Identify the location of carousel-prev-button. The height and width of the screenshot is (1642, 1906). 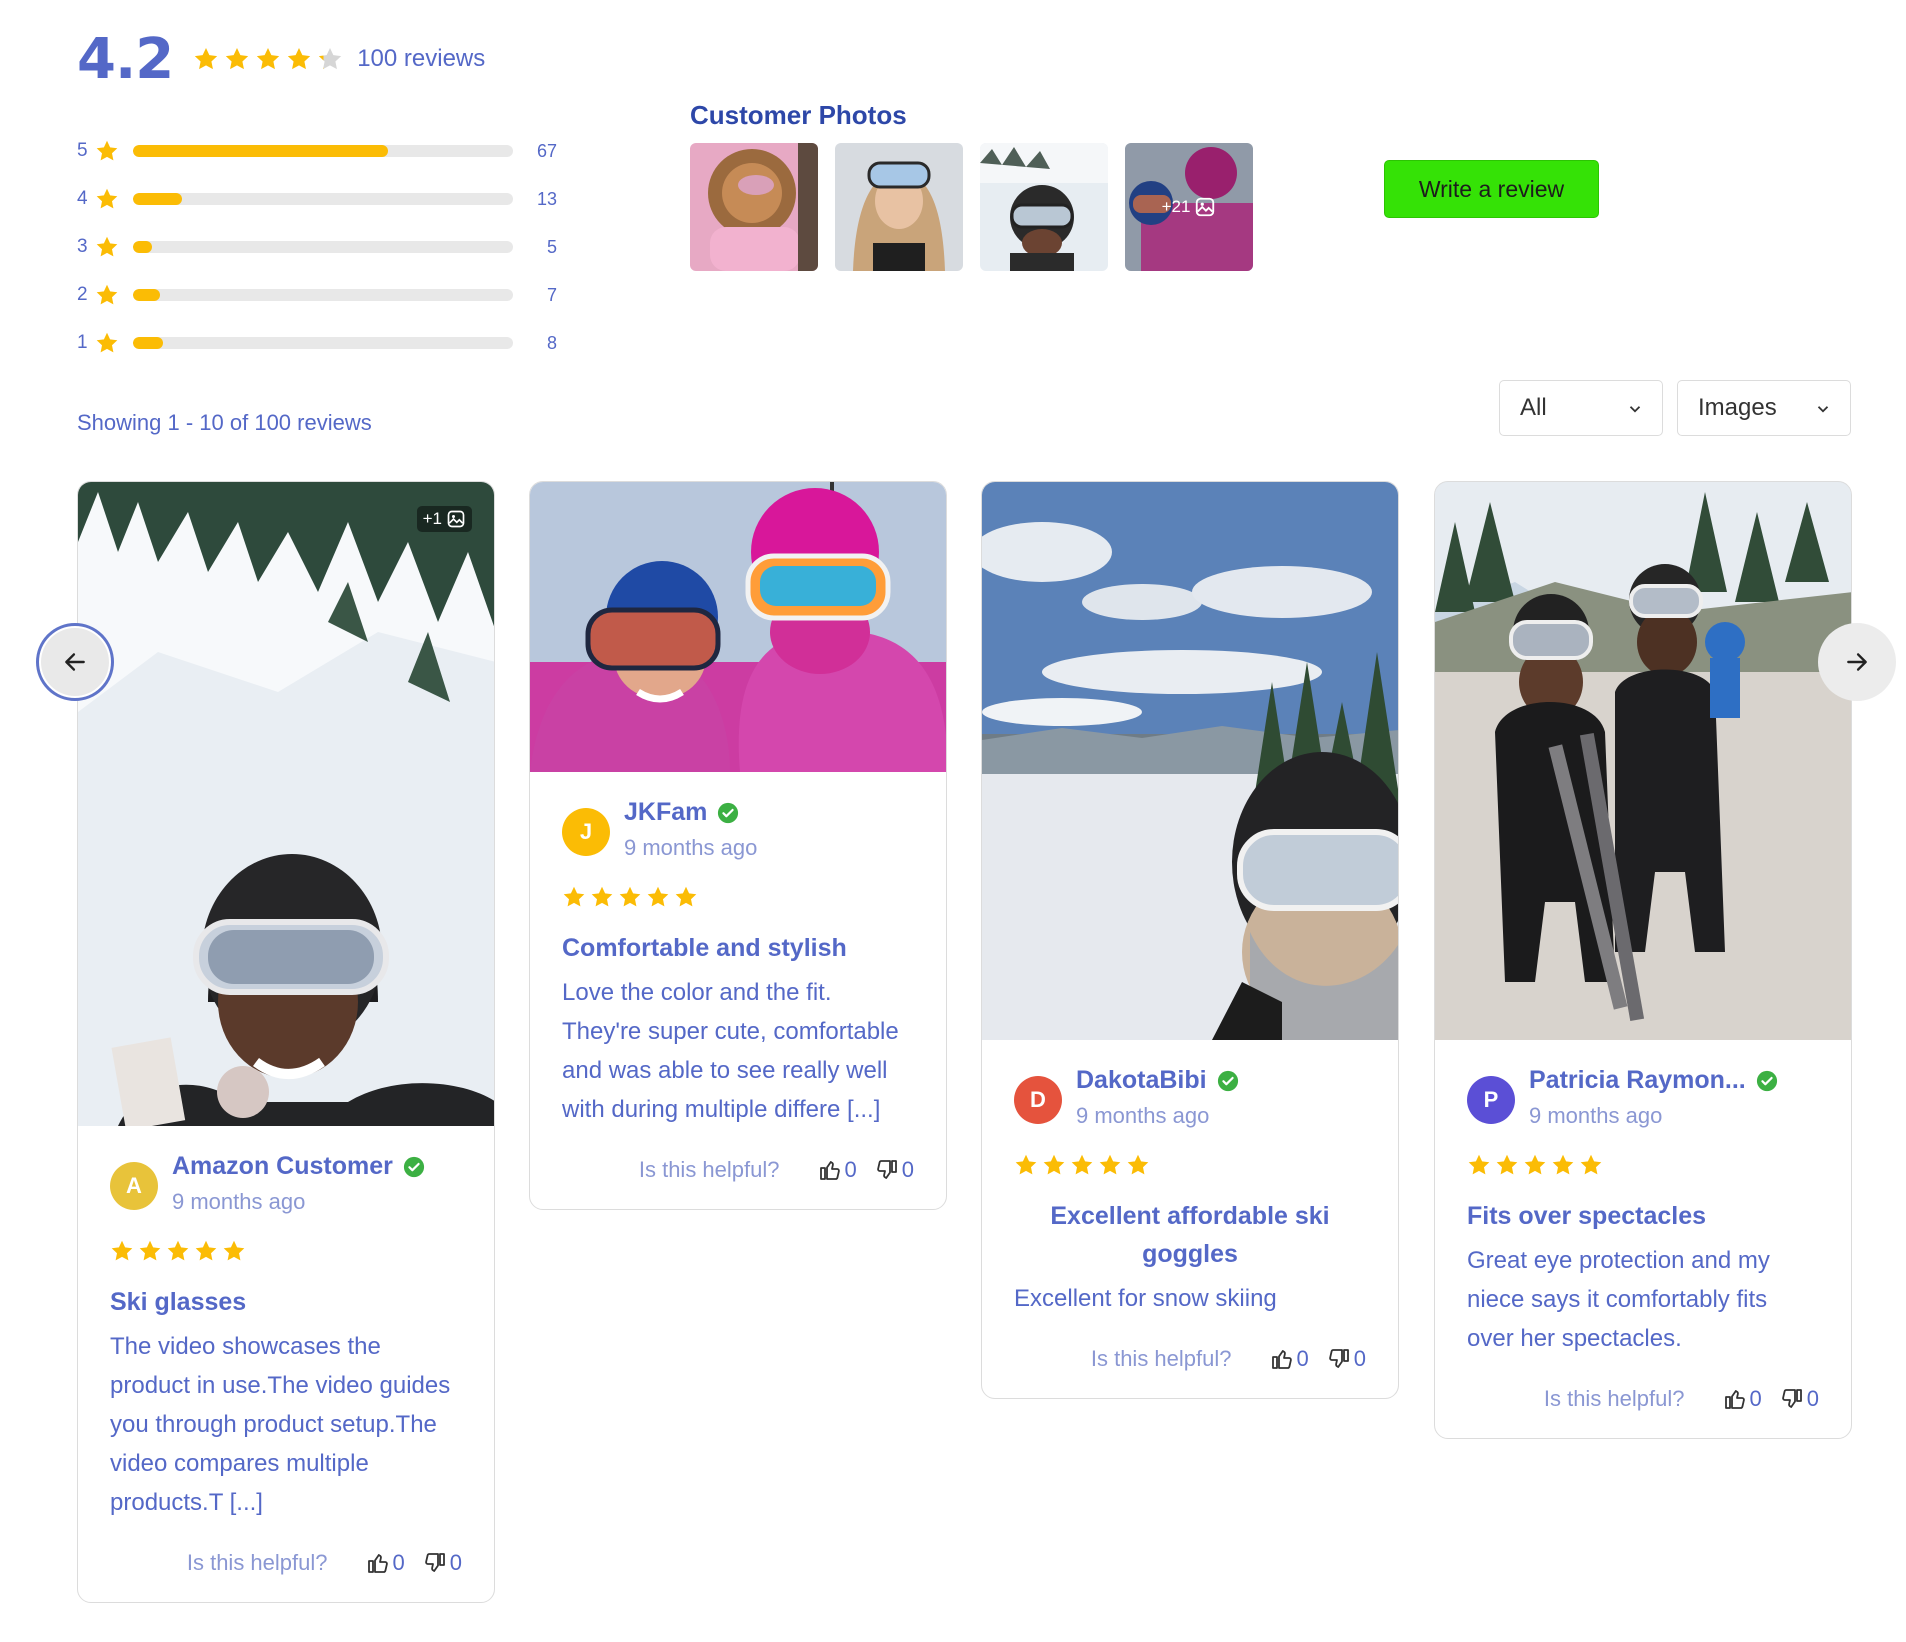
(75, 662).